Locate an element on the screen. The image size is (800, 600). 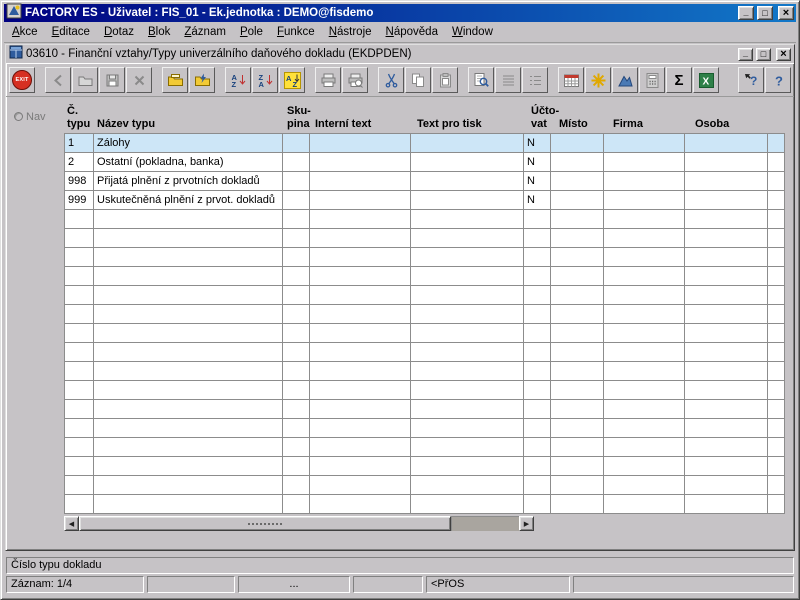
menu-item-napoveda: Nápověda is located at coordinates (412, 32).